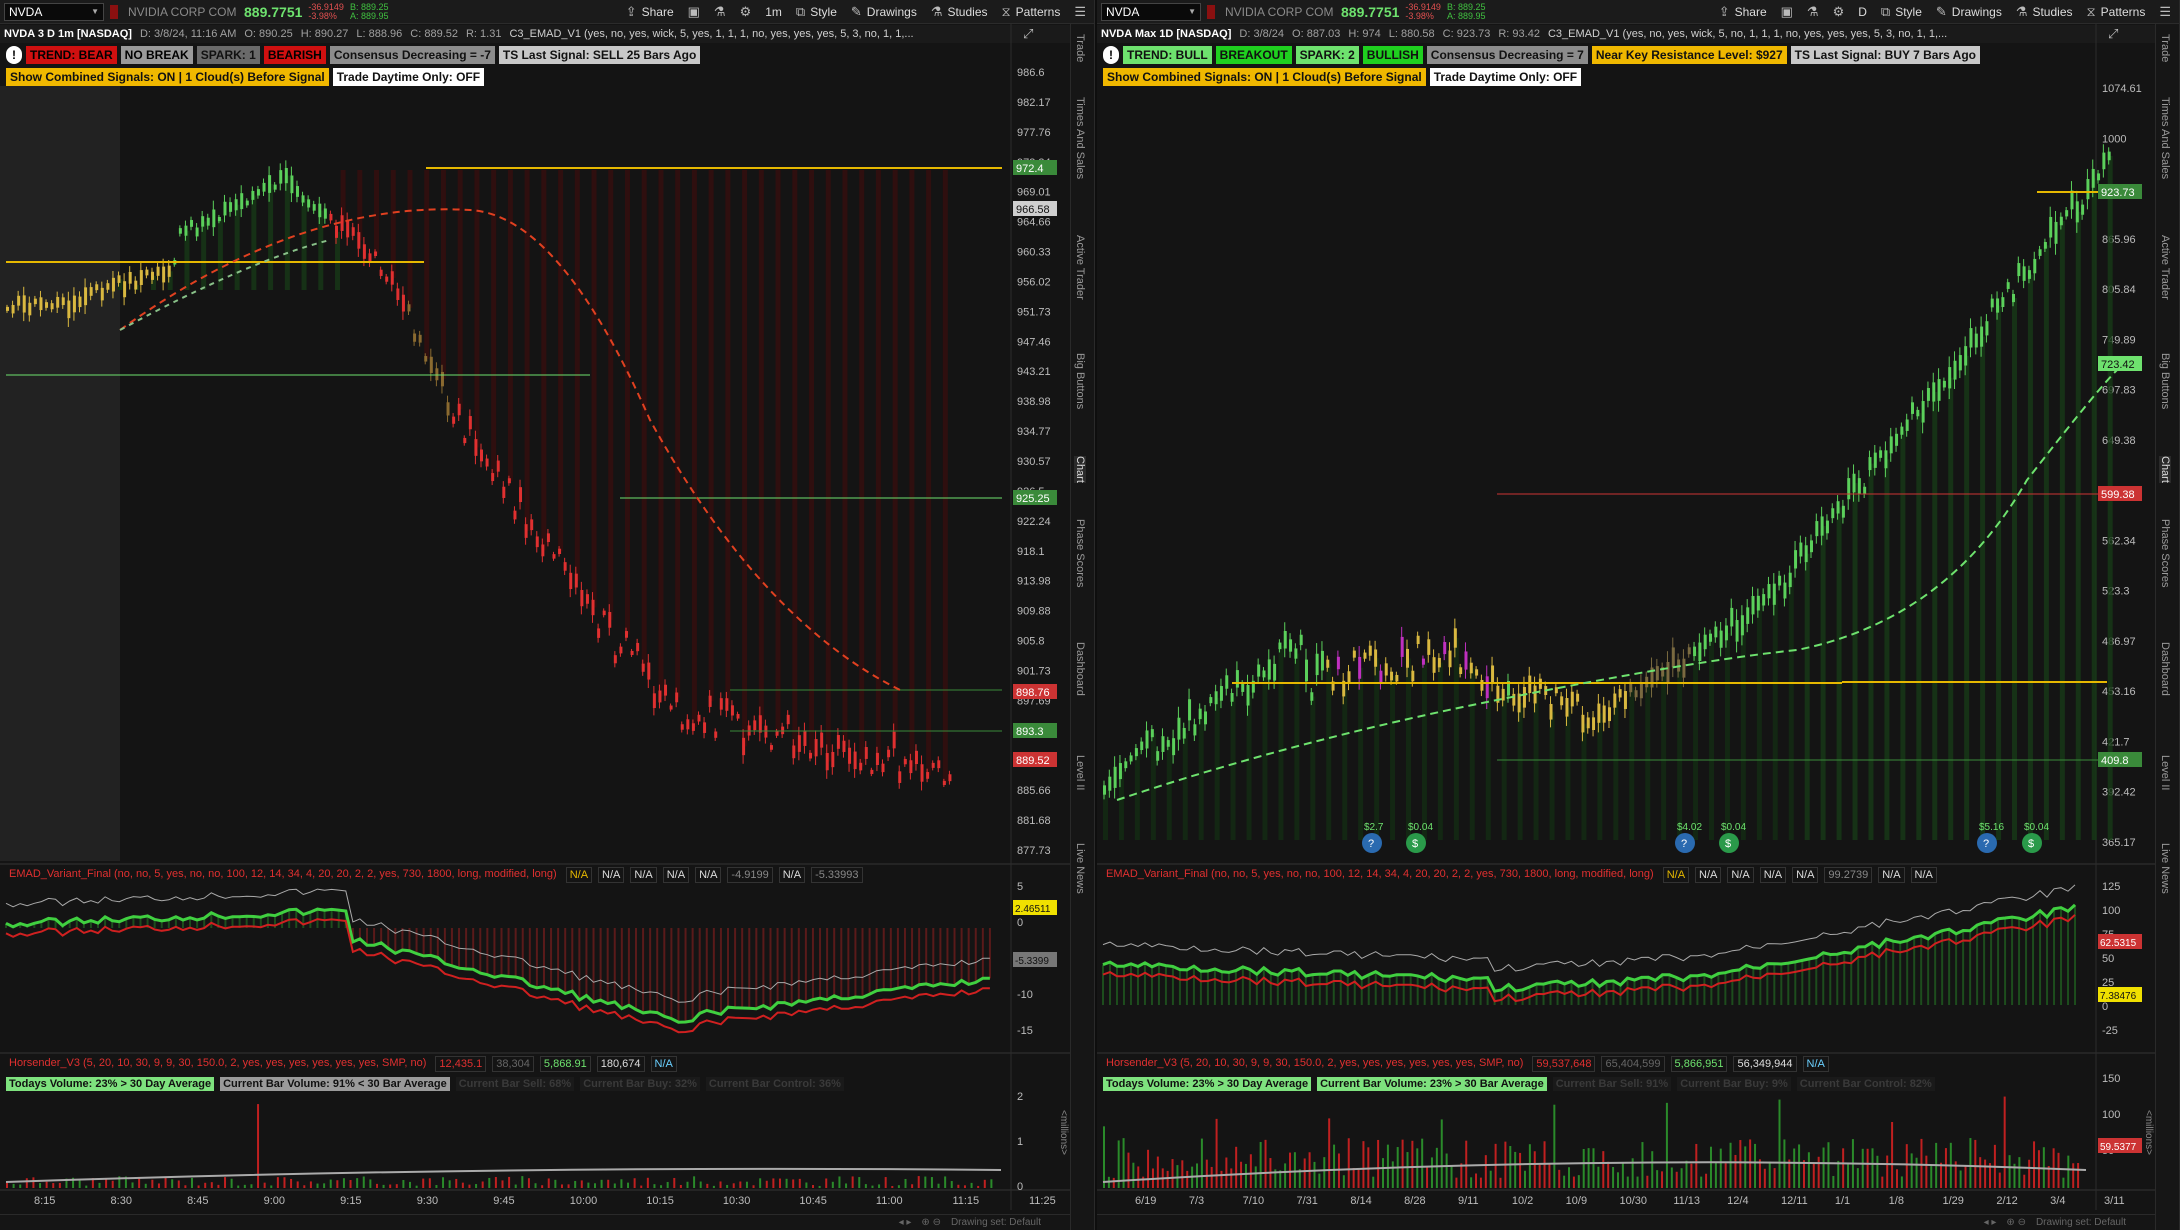  Describe the element at coordinates (660, 1201) in the screenshot. I see `time-axis-label: 10:15` at that location.